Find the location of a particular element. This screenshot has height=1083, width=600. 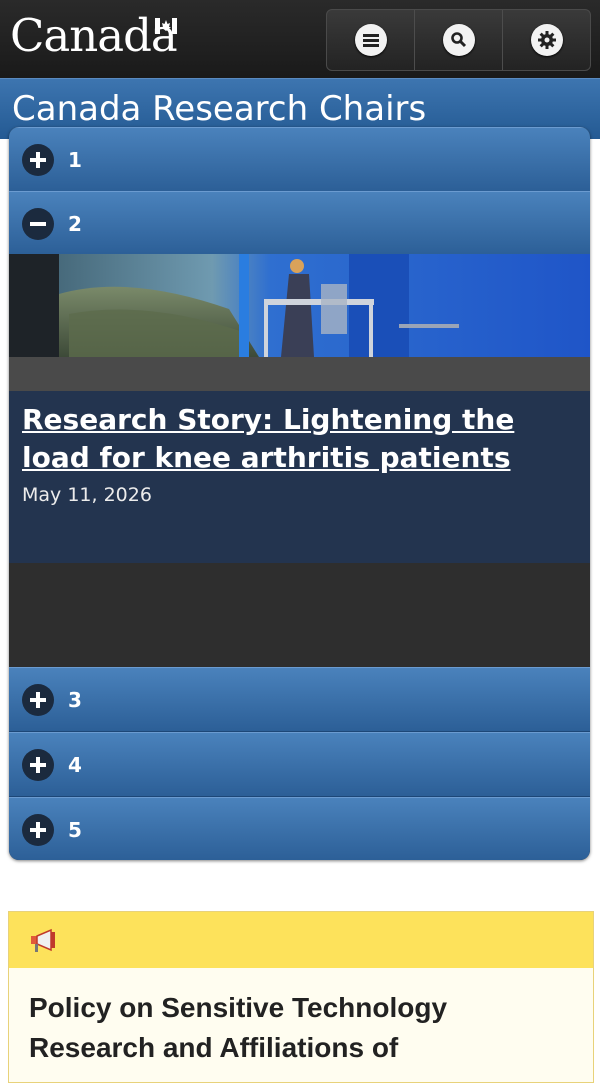

accordion-item-label: 3 is located at coordinates (75, 699).